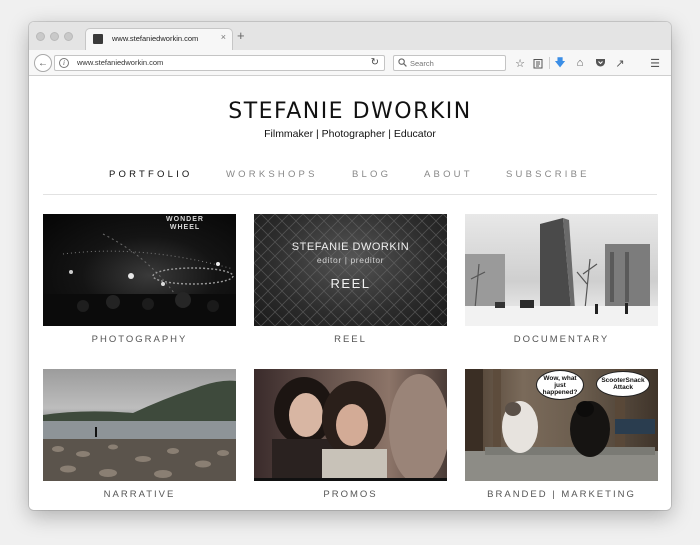 The height and width of the screenshot is (545, 700). What do you see at coordinates (54, 36) in the screenshot?
I see `minimize-window-button` at bounding box center [54, 36].